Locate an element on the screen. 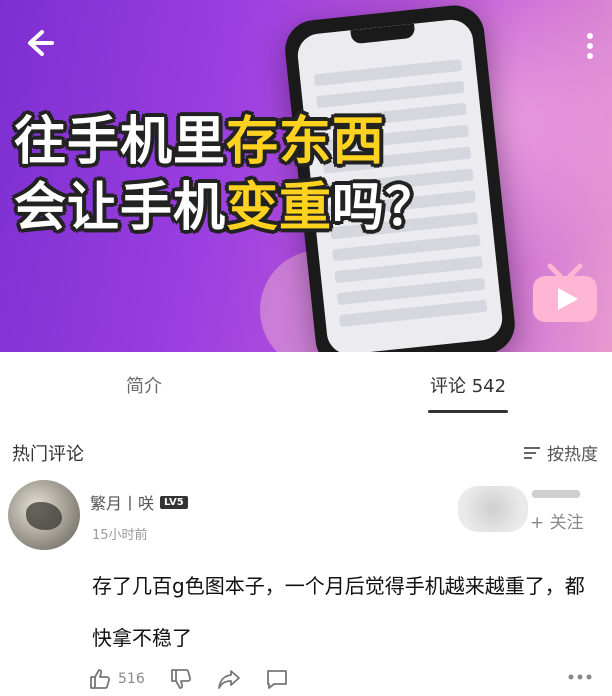  title-white-text: 往手机里 is located at coordinates (120, 142).